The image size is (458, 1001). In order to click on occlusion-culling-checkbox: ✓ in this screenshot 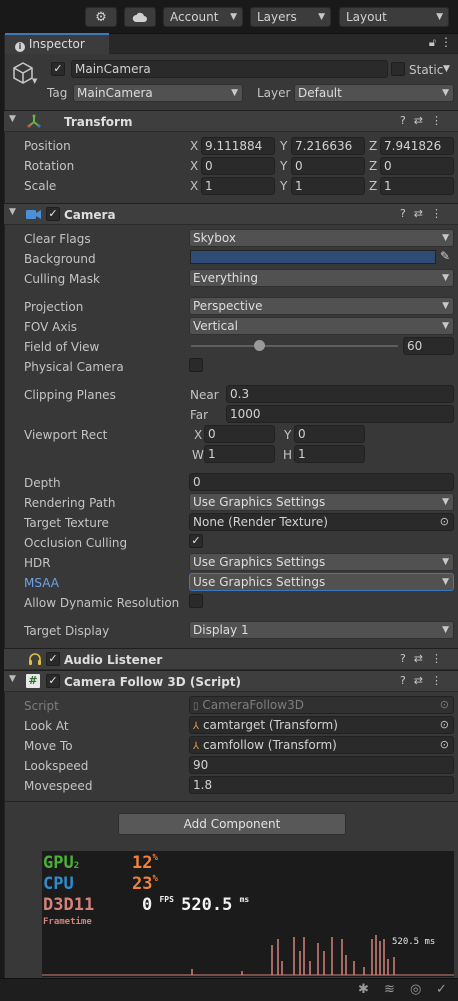, I will do `click(196, 541)`.